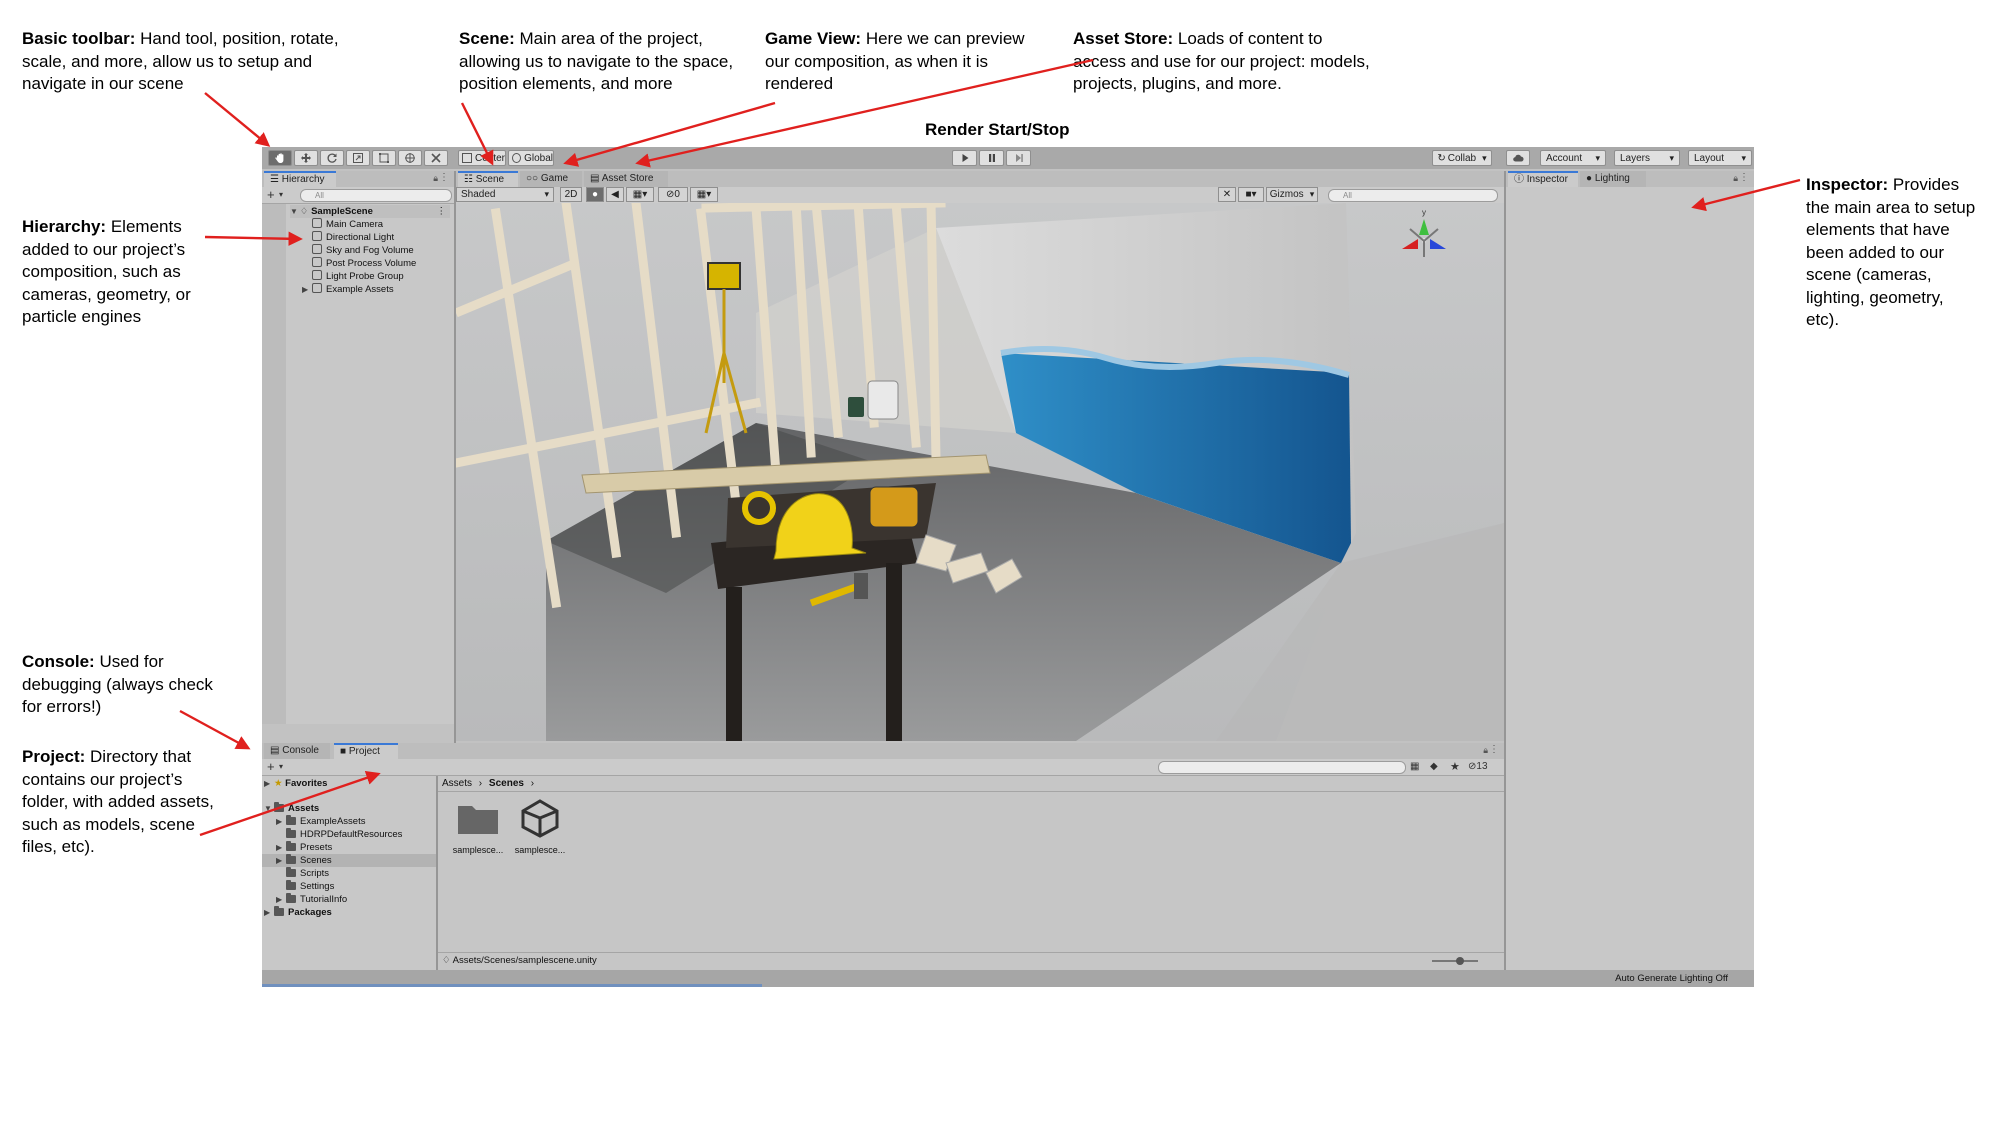  Describe the element at coordinates (488, 179) in the screenshot. I see `tab-scene: ☷ Scene` at that location.